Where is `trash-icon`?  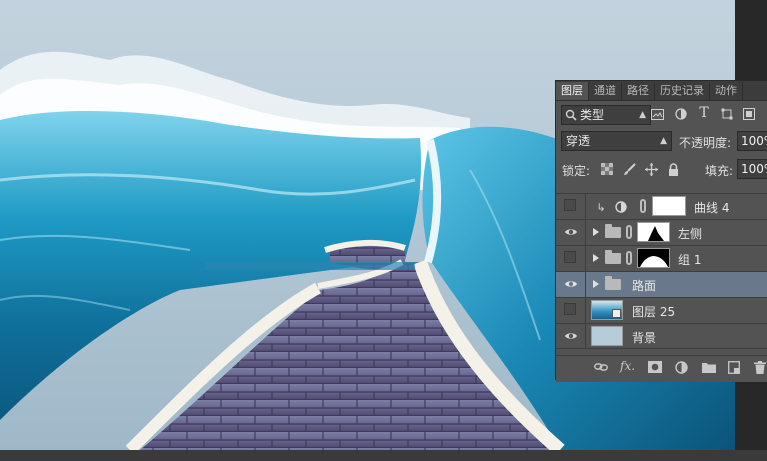
trash-icon is located at coordinates (760, 369).